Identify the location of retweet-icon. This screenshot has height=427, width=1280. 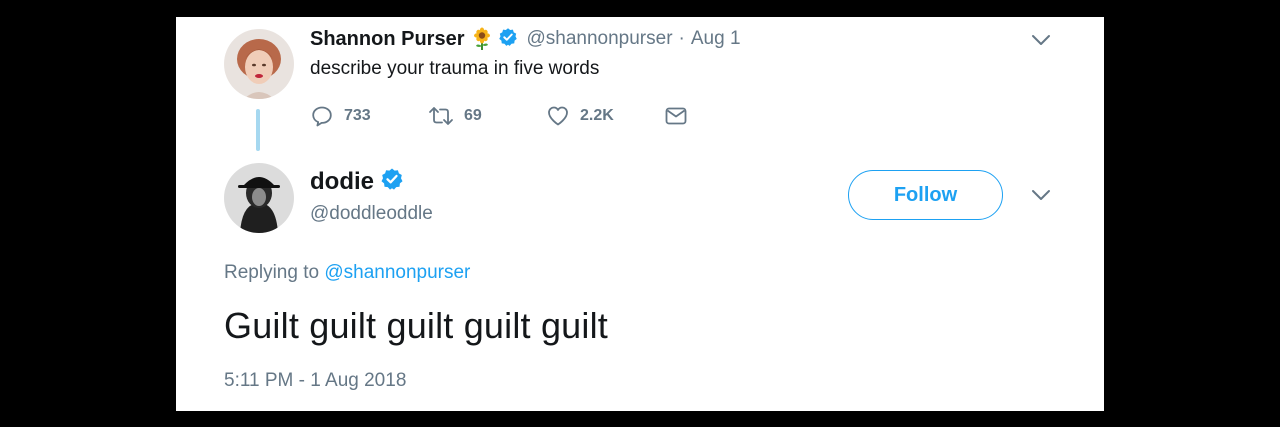
(441, 116).